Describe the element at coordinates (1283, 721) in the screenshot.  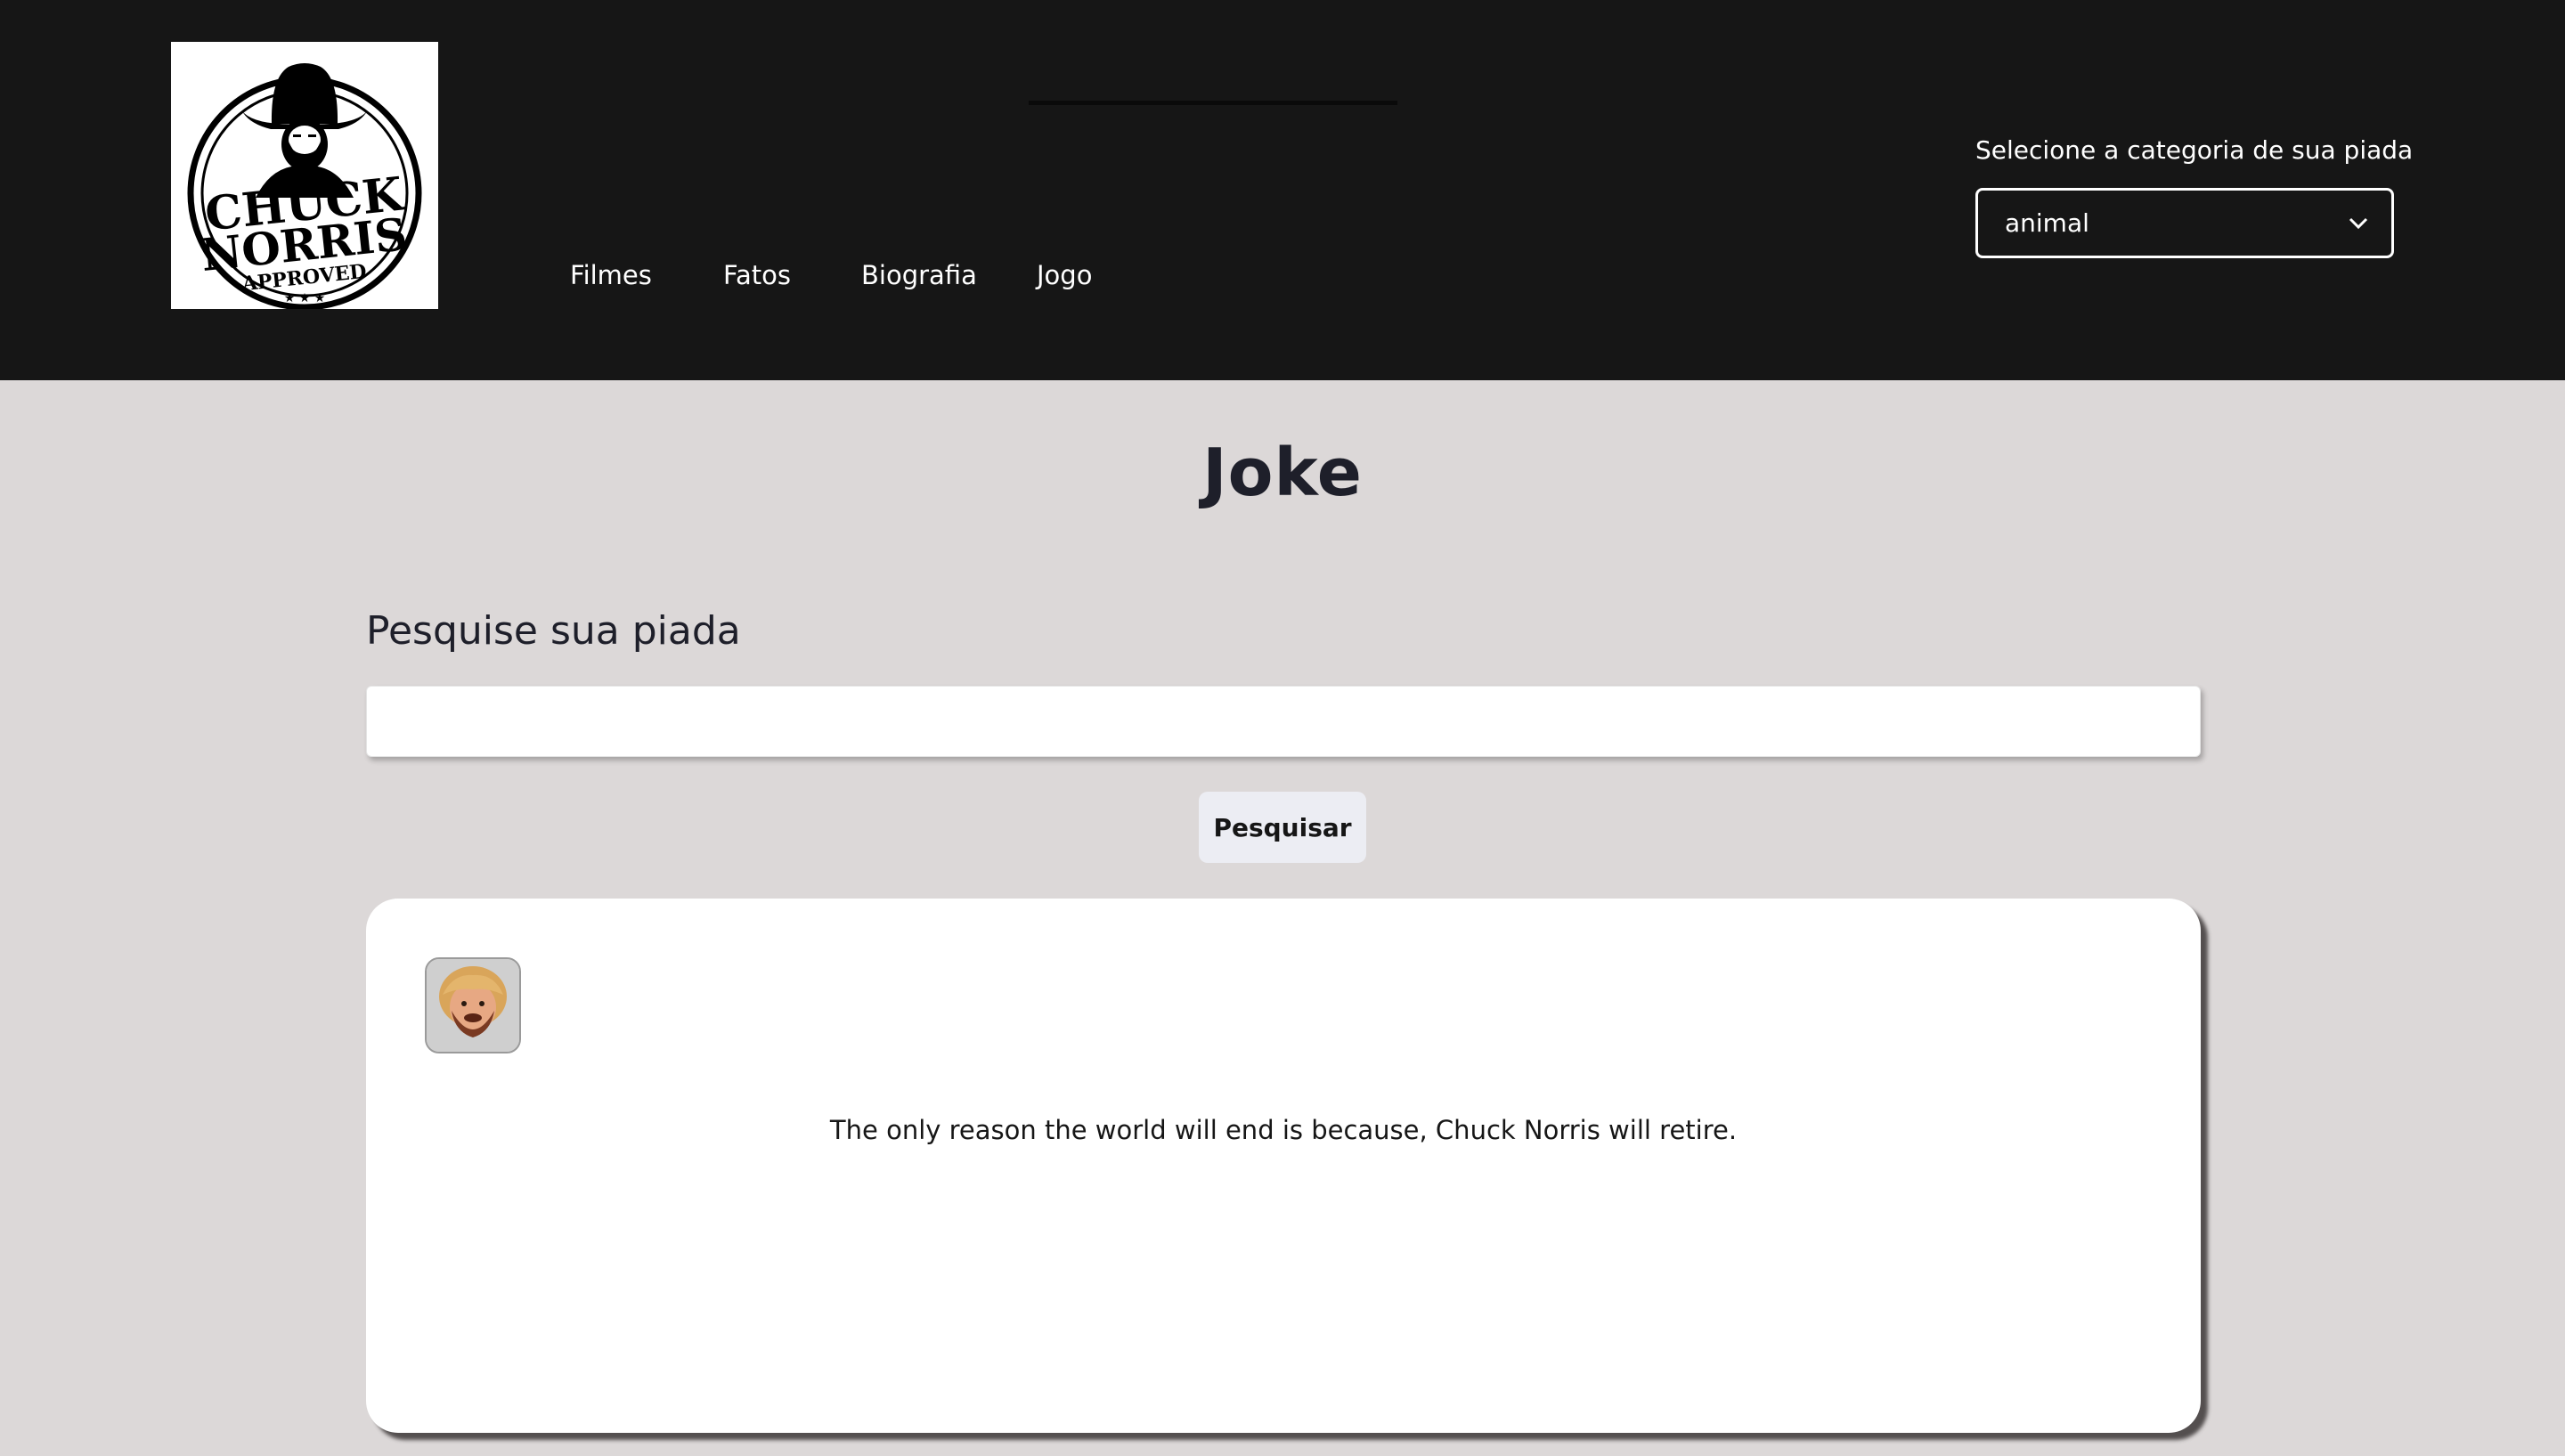
I see `search-input` at that location.